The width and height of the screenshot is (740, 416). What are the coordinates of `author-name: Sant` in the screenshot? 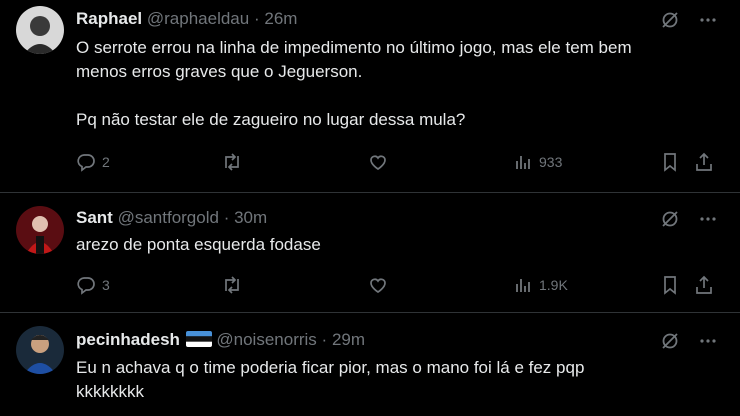 It's located at (94, 217).